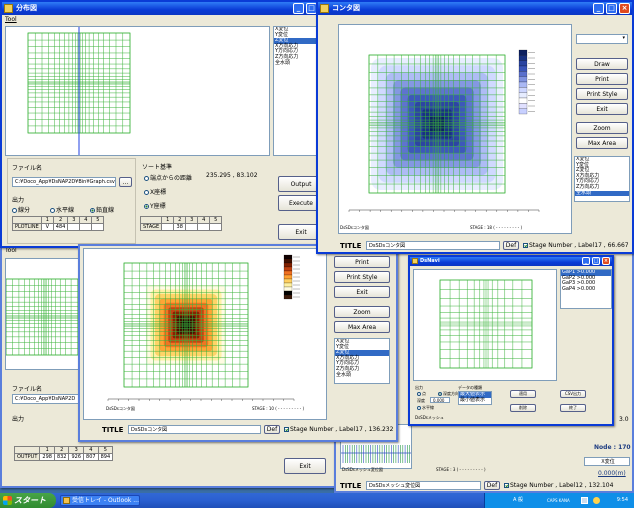 The width and height of the screenshot is (634, 508). Describe the element at coordinates (47, 227) in the screenshot. I see `plotline-cell: V` at that location.